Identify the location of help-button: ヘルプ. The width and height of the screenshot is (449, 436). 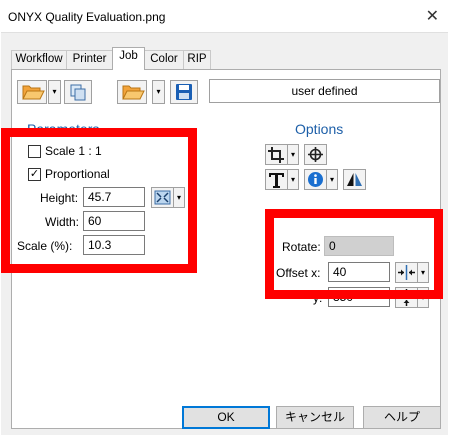
(402, 417).